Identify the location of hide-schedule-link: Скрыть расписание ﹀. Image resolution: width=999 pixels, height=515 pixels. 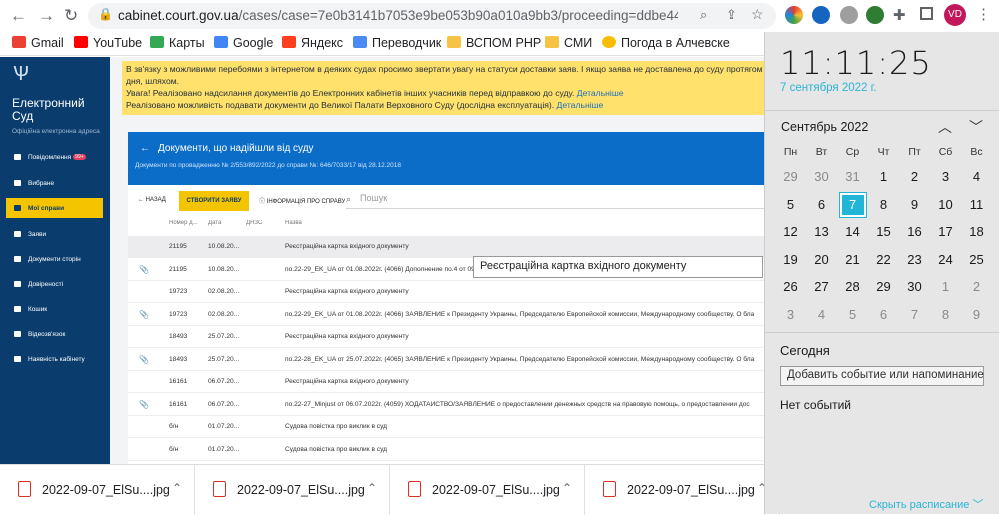
(926, 504).